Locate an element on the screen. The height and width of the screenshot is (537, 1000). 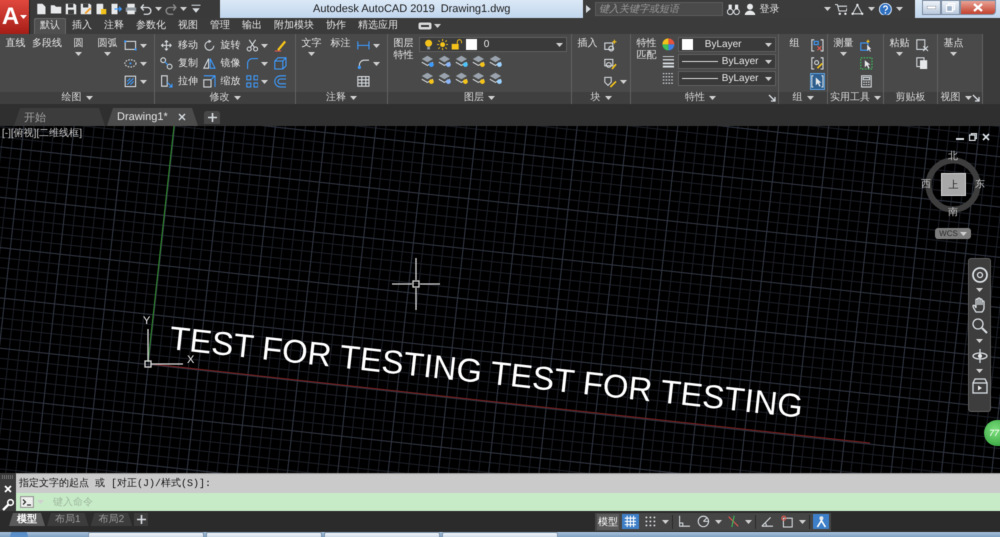
ribbon-button: 特性匹配 is located at coordinates (646, 49).